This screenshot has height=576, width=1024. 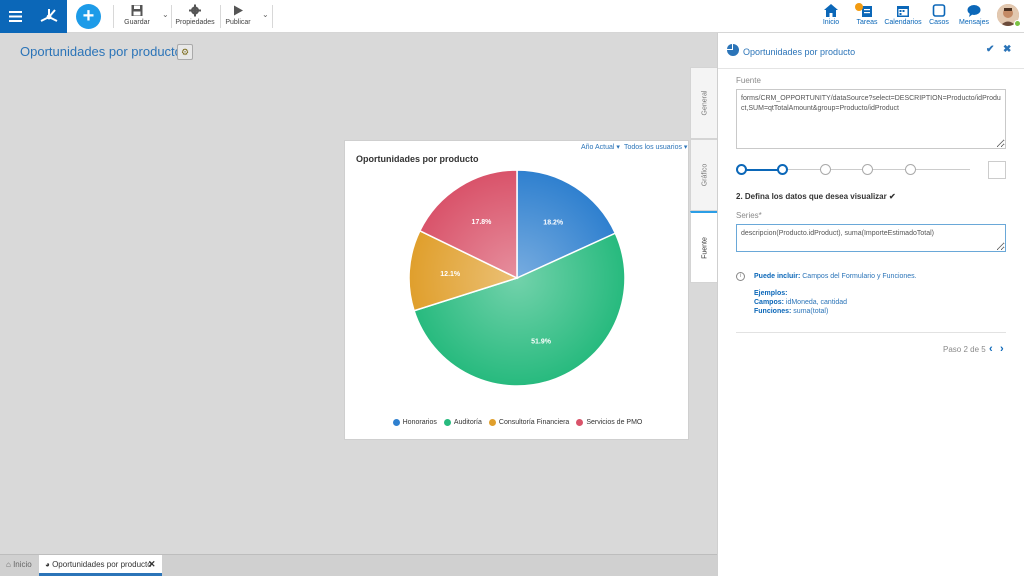 I want to click on taskbar-home: ⌂ Inicio, so click(x=19, y=564).